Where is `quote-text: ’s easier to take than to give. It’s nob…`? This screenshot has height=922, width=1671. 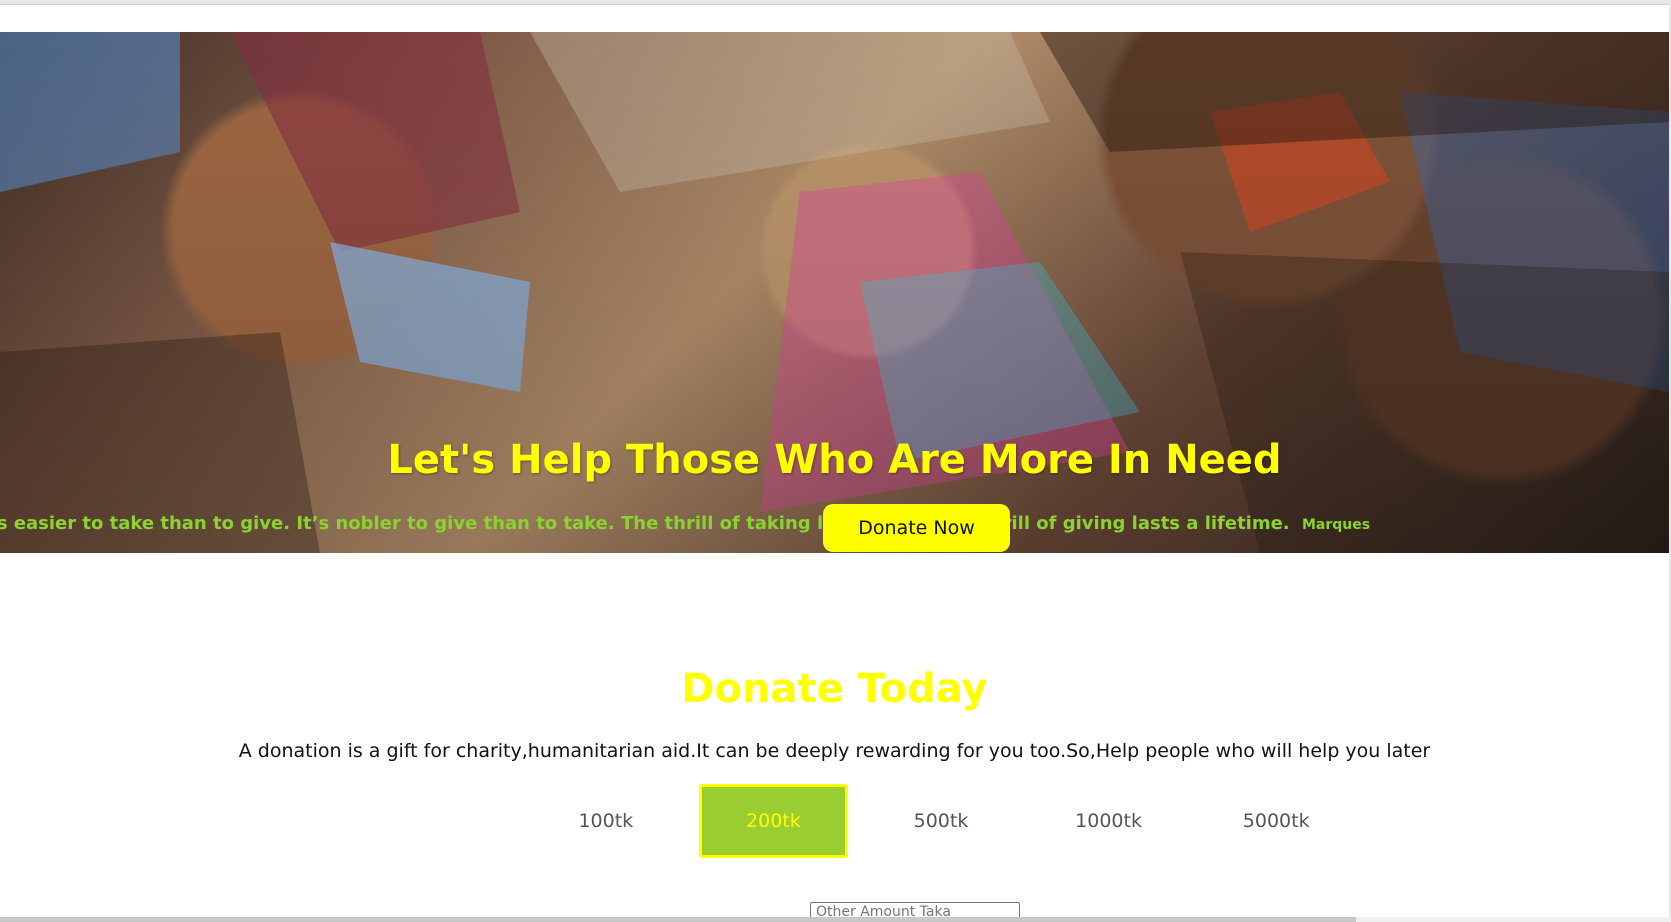
quote-text: ’s easier to take than to give. It’s nob… is located at coordinates (645, 523).